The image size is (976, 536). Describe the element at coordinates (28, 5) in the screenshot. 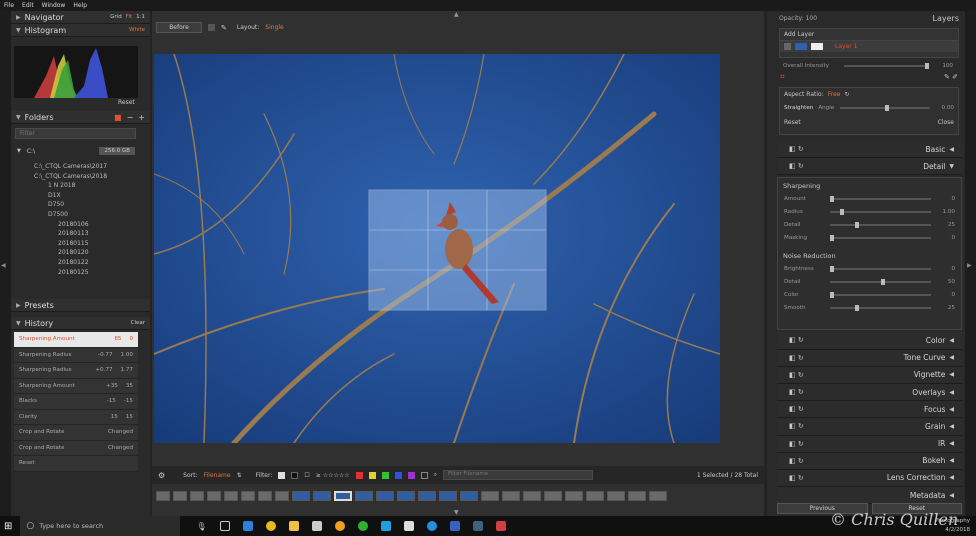

I see `menu-edit: Edit` at that location.